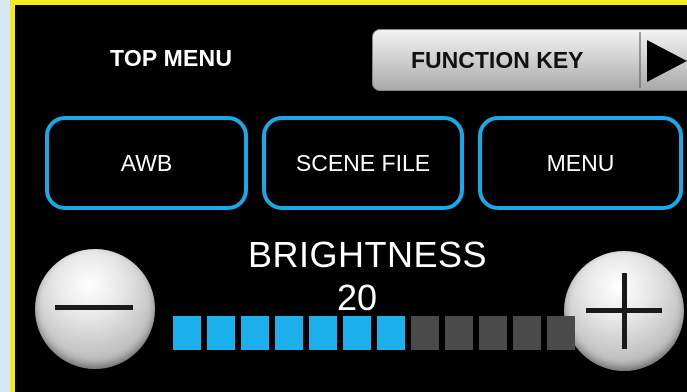 The image size is (687, 392). What do you see at coordinates (624, 311) in the screenshot?
I see `increase-brightness-button` at bounding box center [624, 311].